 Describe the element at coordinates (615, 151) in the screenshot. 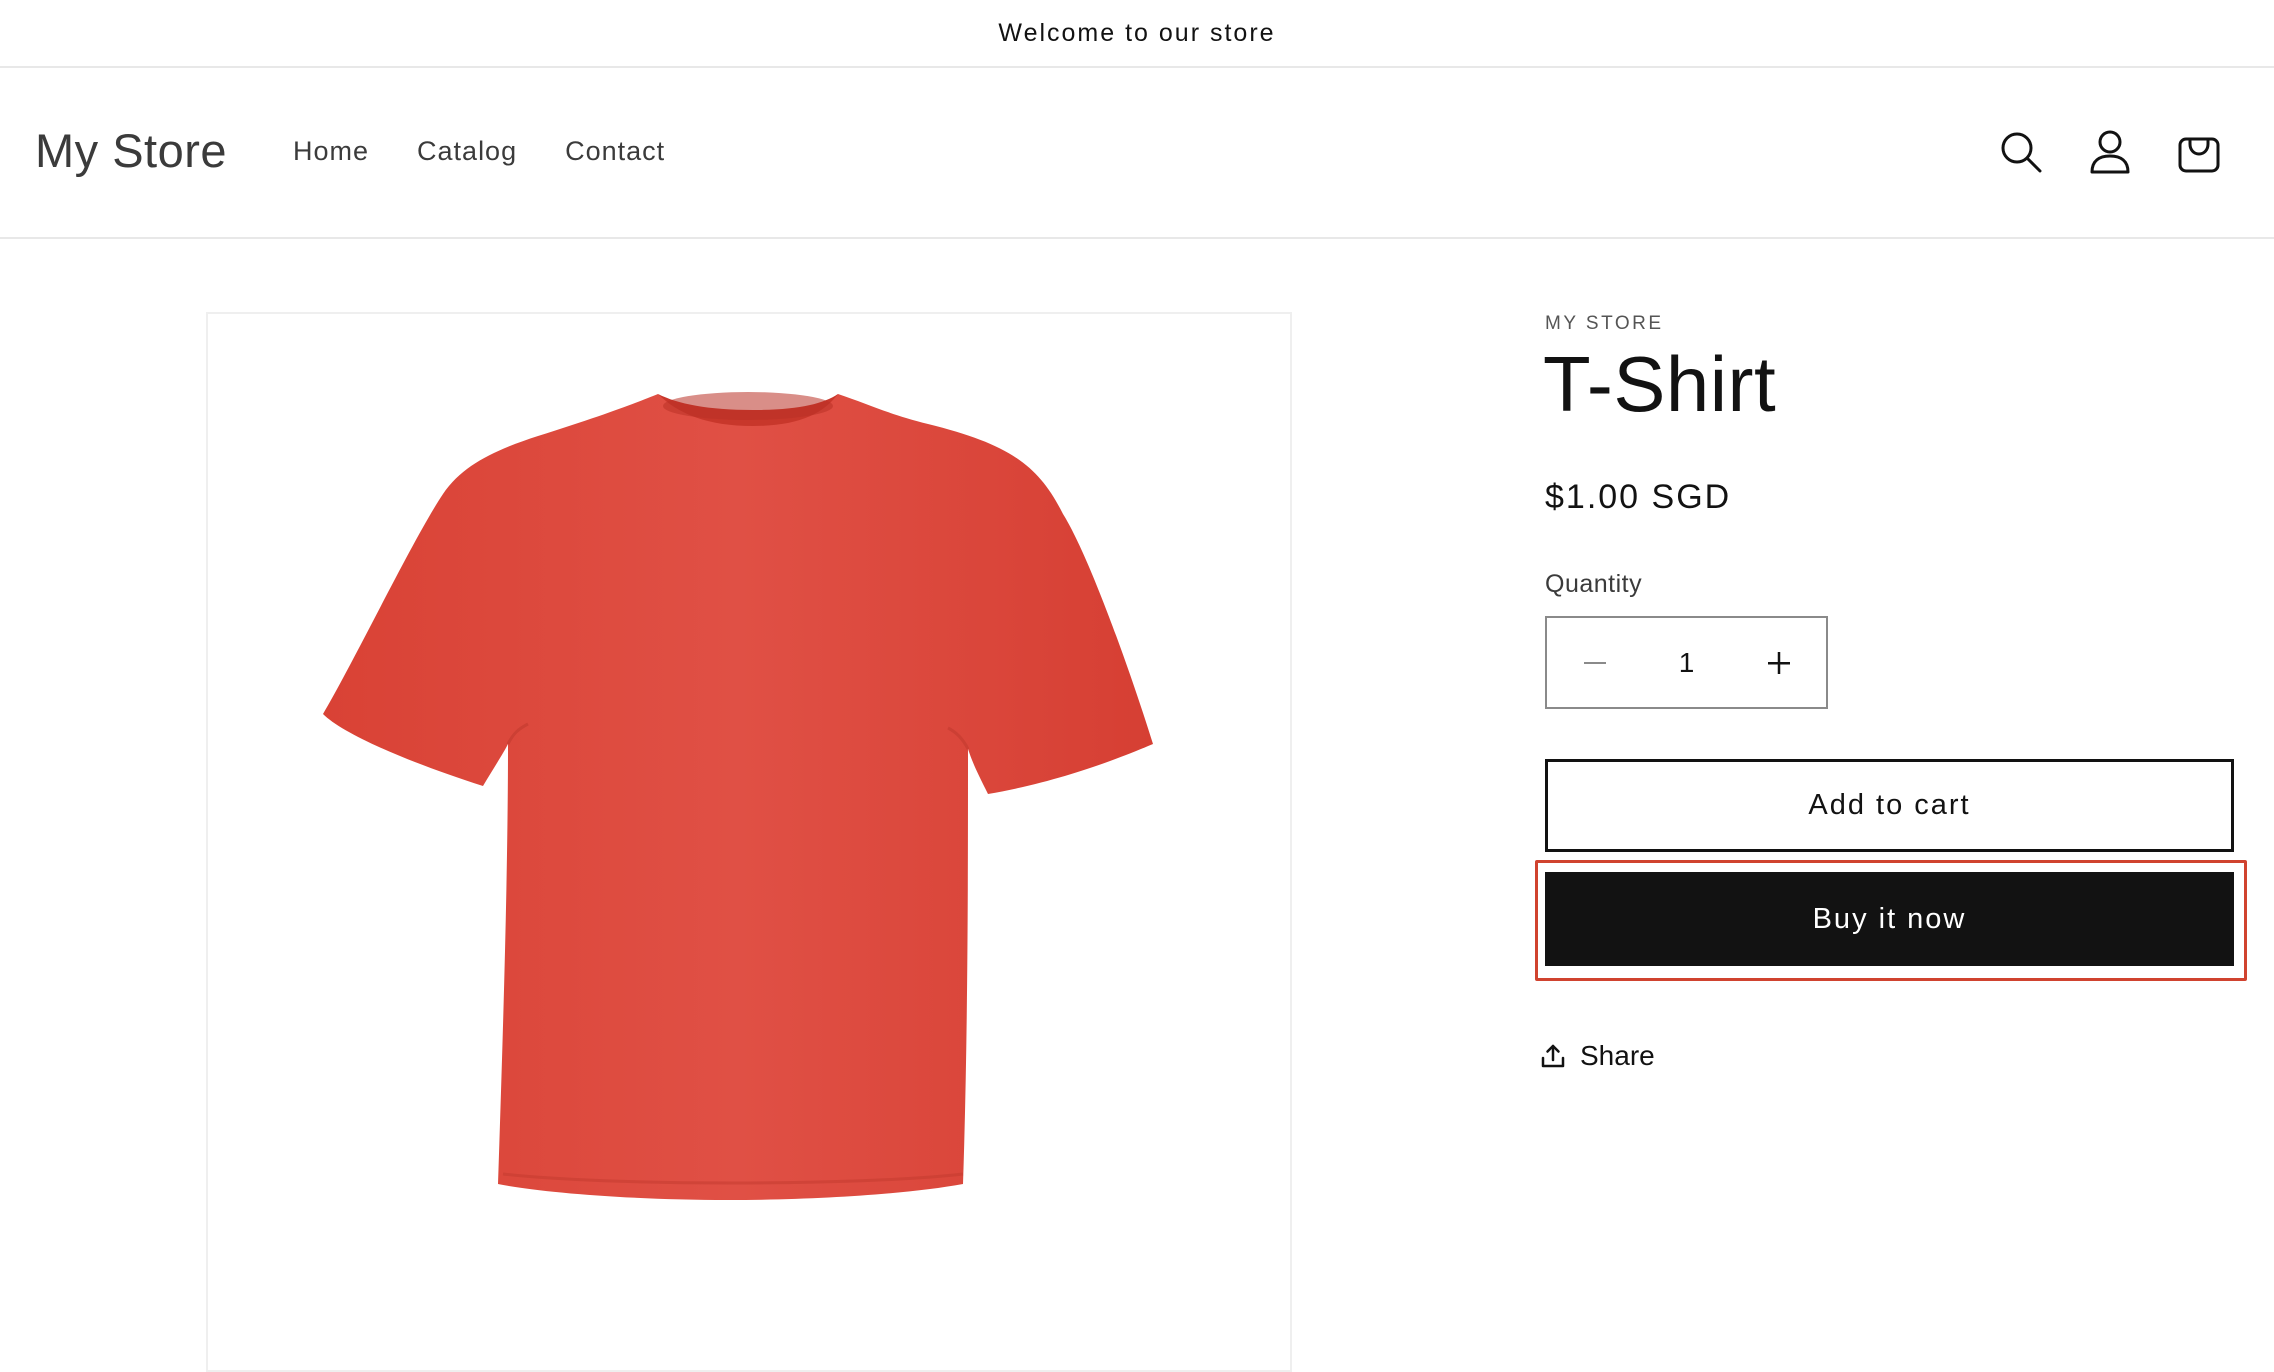

I see `nav-item-contact: Contact` at that location.